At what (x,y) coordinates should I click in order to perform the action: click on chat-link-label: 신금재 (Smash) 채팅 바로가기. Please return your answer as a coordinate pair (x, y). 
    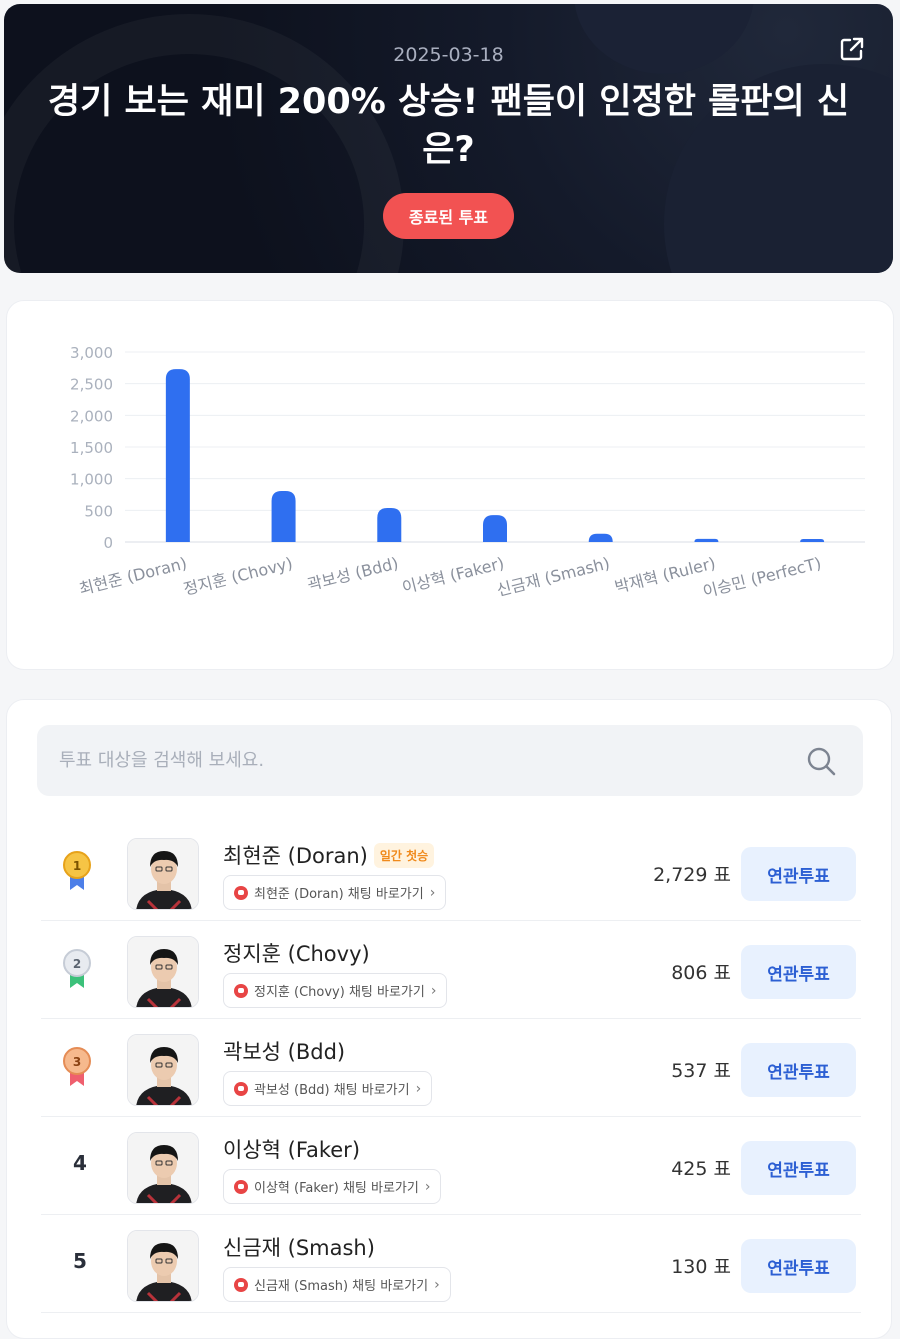
    Looking at the image, I should click on (341, 1286).